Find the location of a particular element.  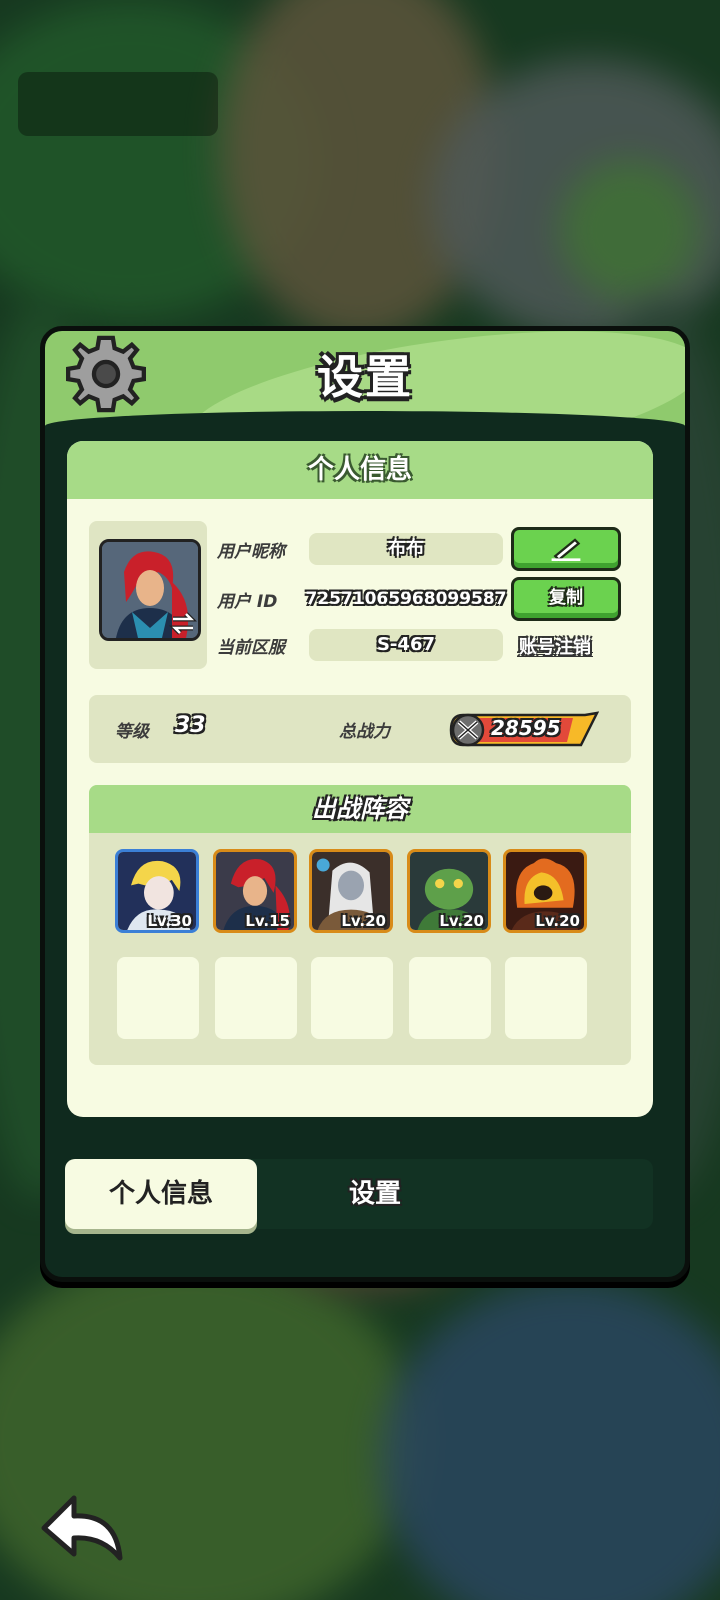

tab-settings: 设置 is located at coordinates (375, 1194).